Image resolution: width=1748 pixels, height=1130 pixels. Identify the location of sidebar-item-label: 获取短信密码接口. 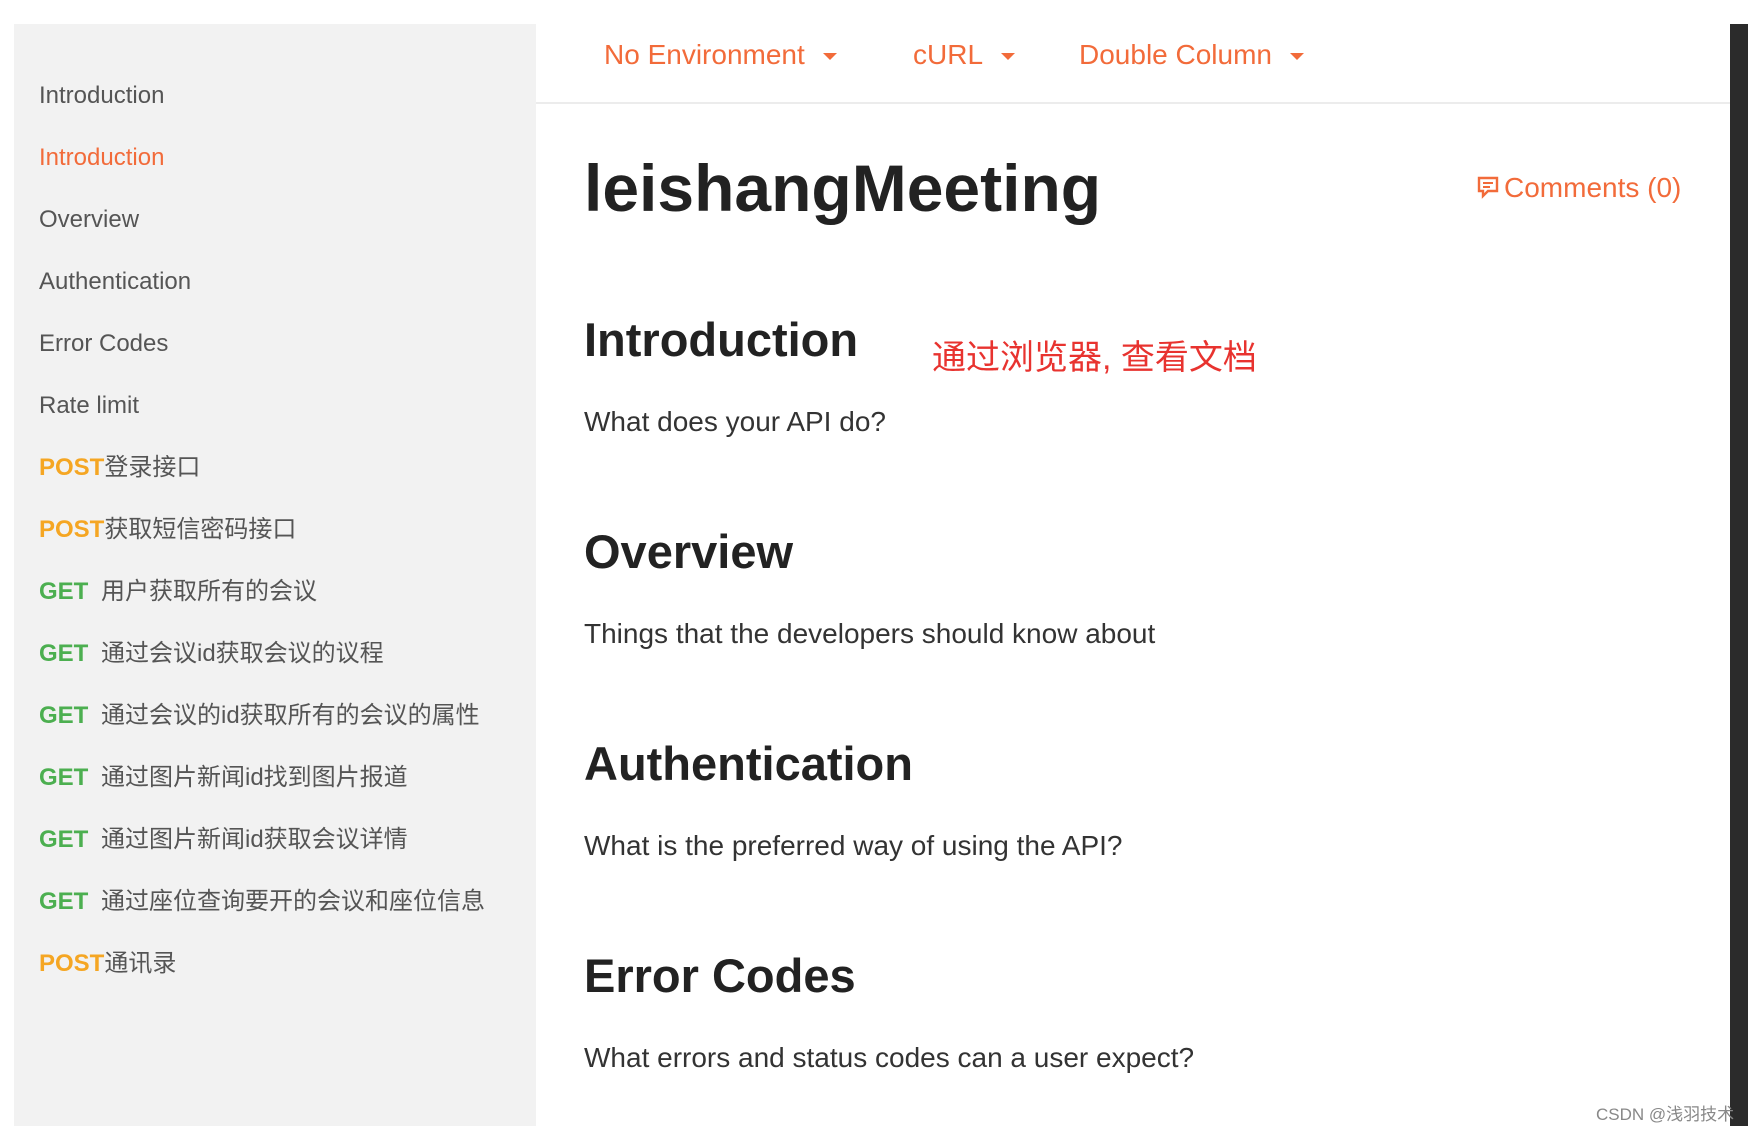
(200, 529).